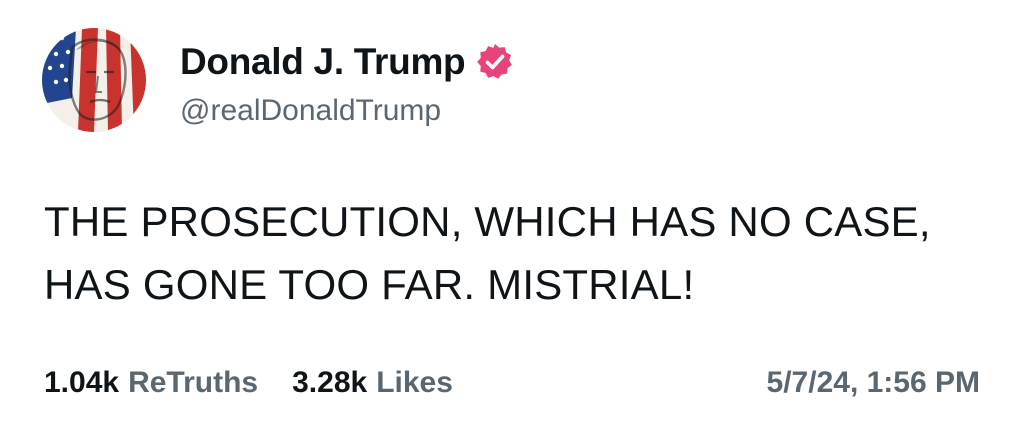  I want to click on likes-count: 3.28k, so click(330, 382).